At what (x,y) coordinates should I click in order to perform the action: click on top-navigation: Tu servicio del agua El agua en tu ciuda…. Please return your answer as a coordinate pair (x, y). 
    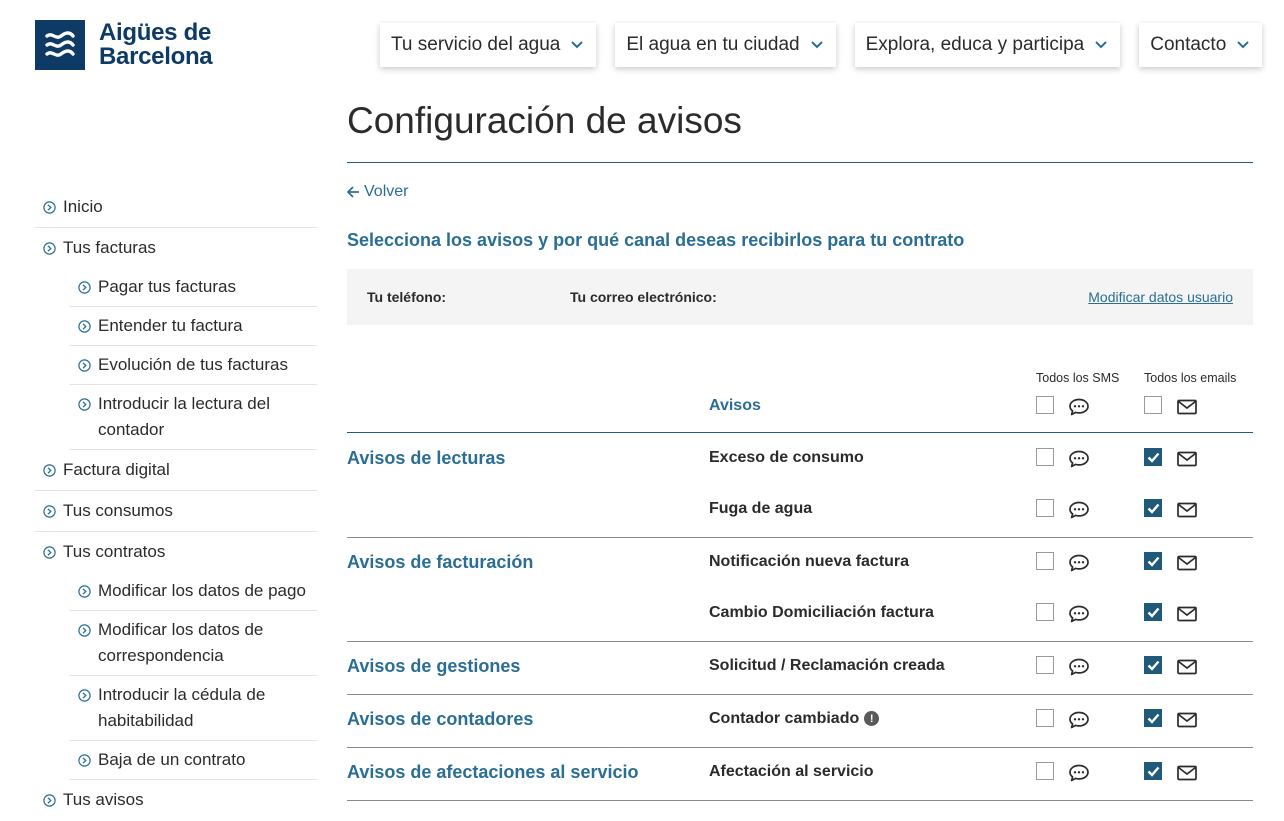
    Looking at the image, I should click on (821, 45).